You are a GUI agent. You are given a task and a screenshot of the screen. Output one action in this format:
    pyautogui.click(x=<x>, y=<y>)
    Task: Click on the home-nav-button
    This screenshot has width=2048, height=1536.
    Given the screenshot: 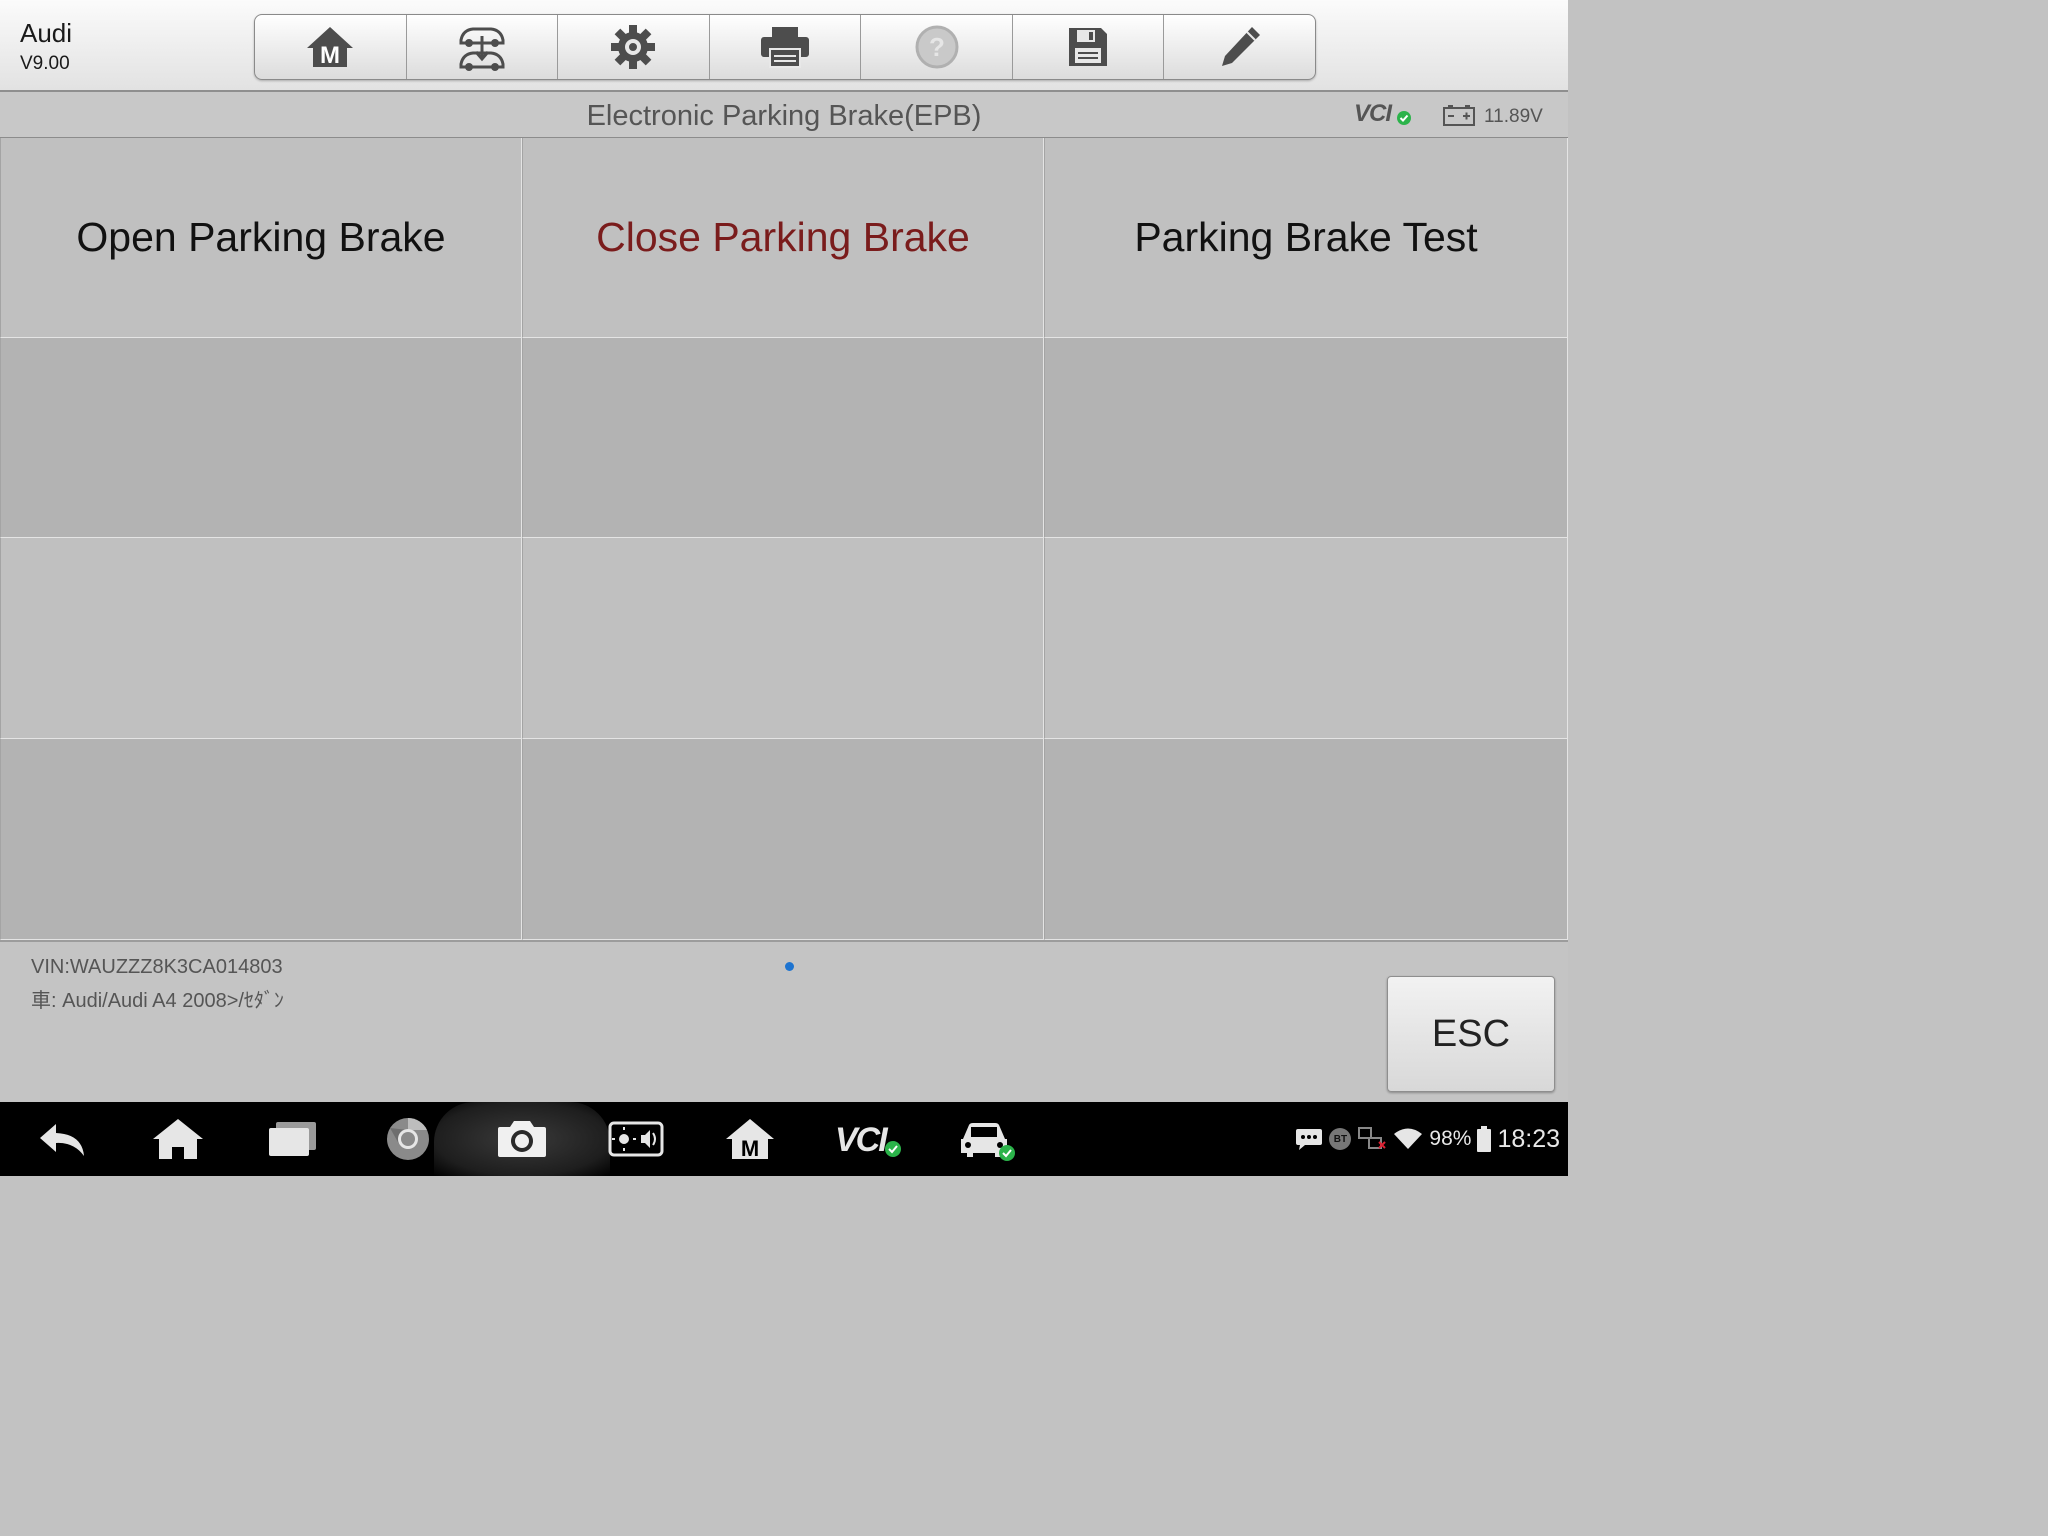 What is the action you would take?
    pyautogui.click(x=178, y=1139)
    